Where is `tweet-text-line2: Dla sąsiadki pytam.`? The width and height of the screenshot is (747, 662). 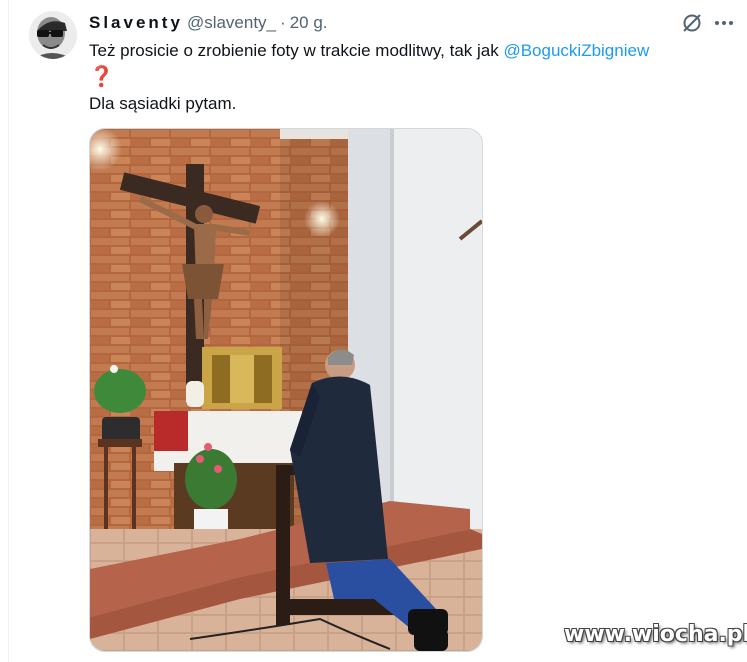
tweet-text-line2: Dla sąsiadki pytam. is located at coordinates (163, 103).